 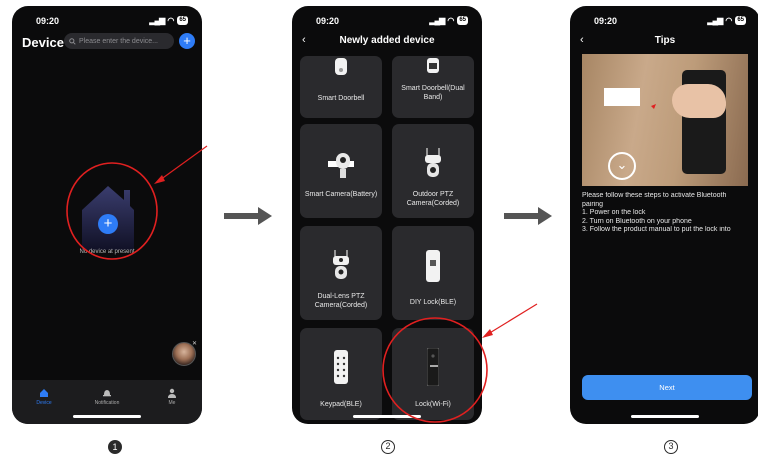 I want to click on device-card-smart-doorbell: Smart Doorbell, so click(x=341, y=87).